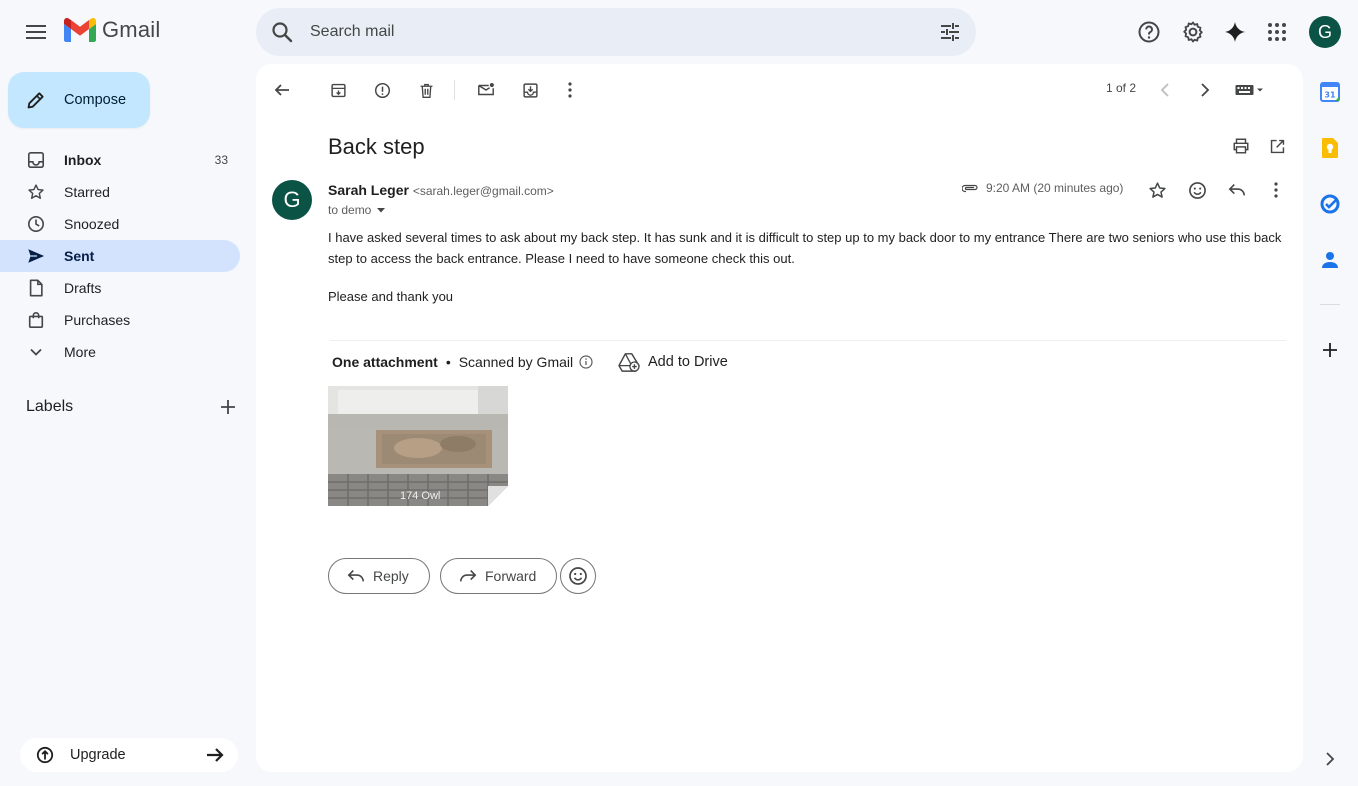 The image size is (1358, 786). I want to click on gmail-m-icon, so click(80, 30).